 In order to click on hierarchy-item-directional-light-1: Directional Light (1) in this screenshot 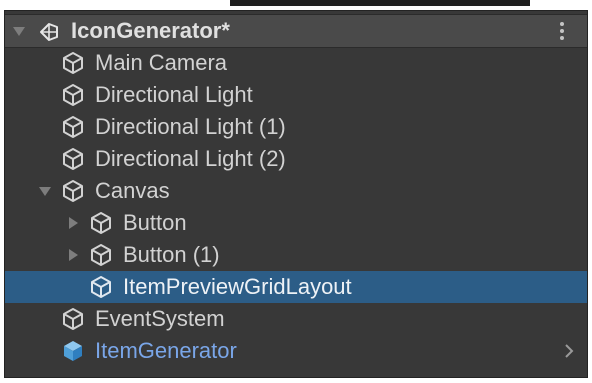, I will do `click(296, 127)`.